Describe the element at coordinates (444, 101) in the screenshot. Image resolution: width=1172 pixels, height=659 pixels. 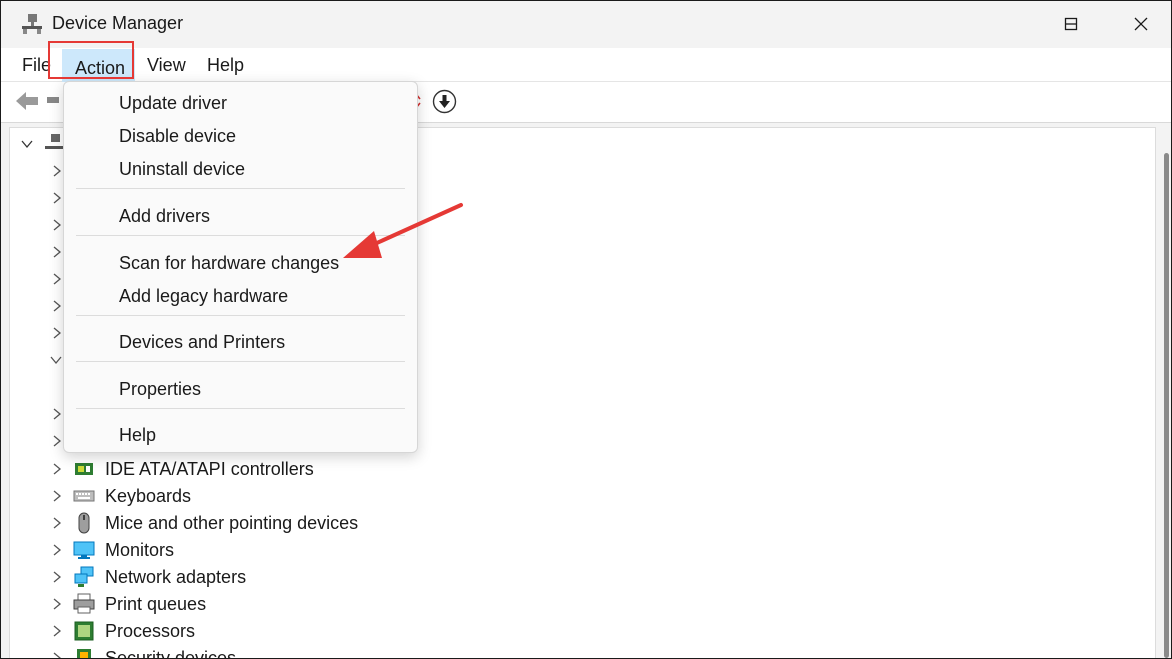
I see `enable-device-icon` at that location.